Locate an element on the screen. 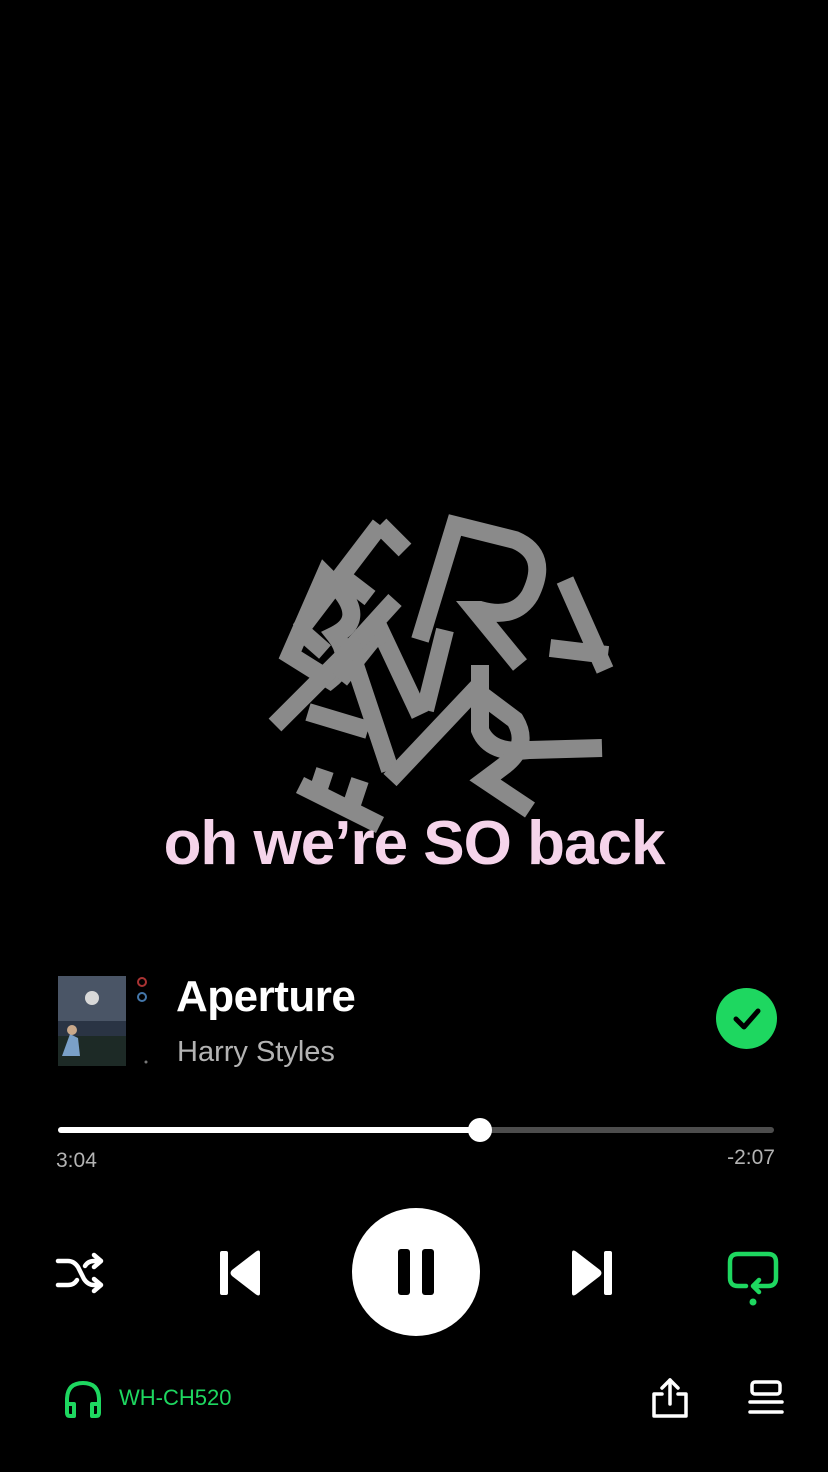 The height and width of the screenshot is (1472, 828). play-pause-button is located at coordinates (416, 1272).